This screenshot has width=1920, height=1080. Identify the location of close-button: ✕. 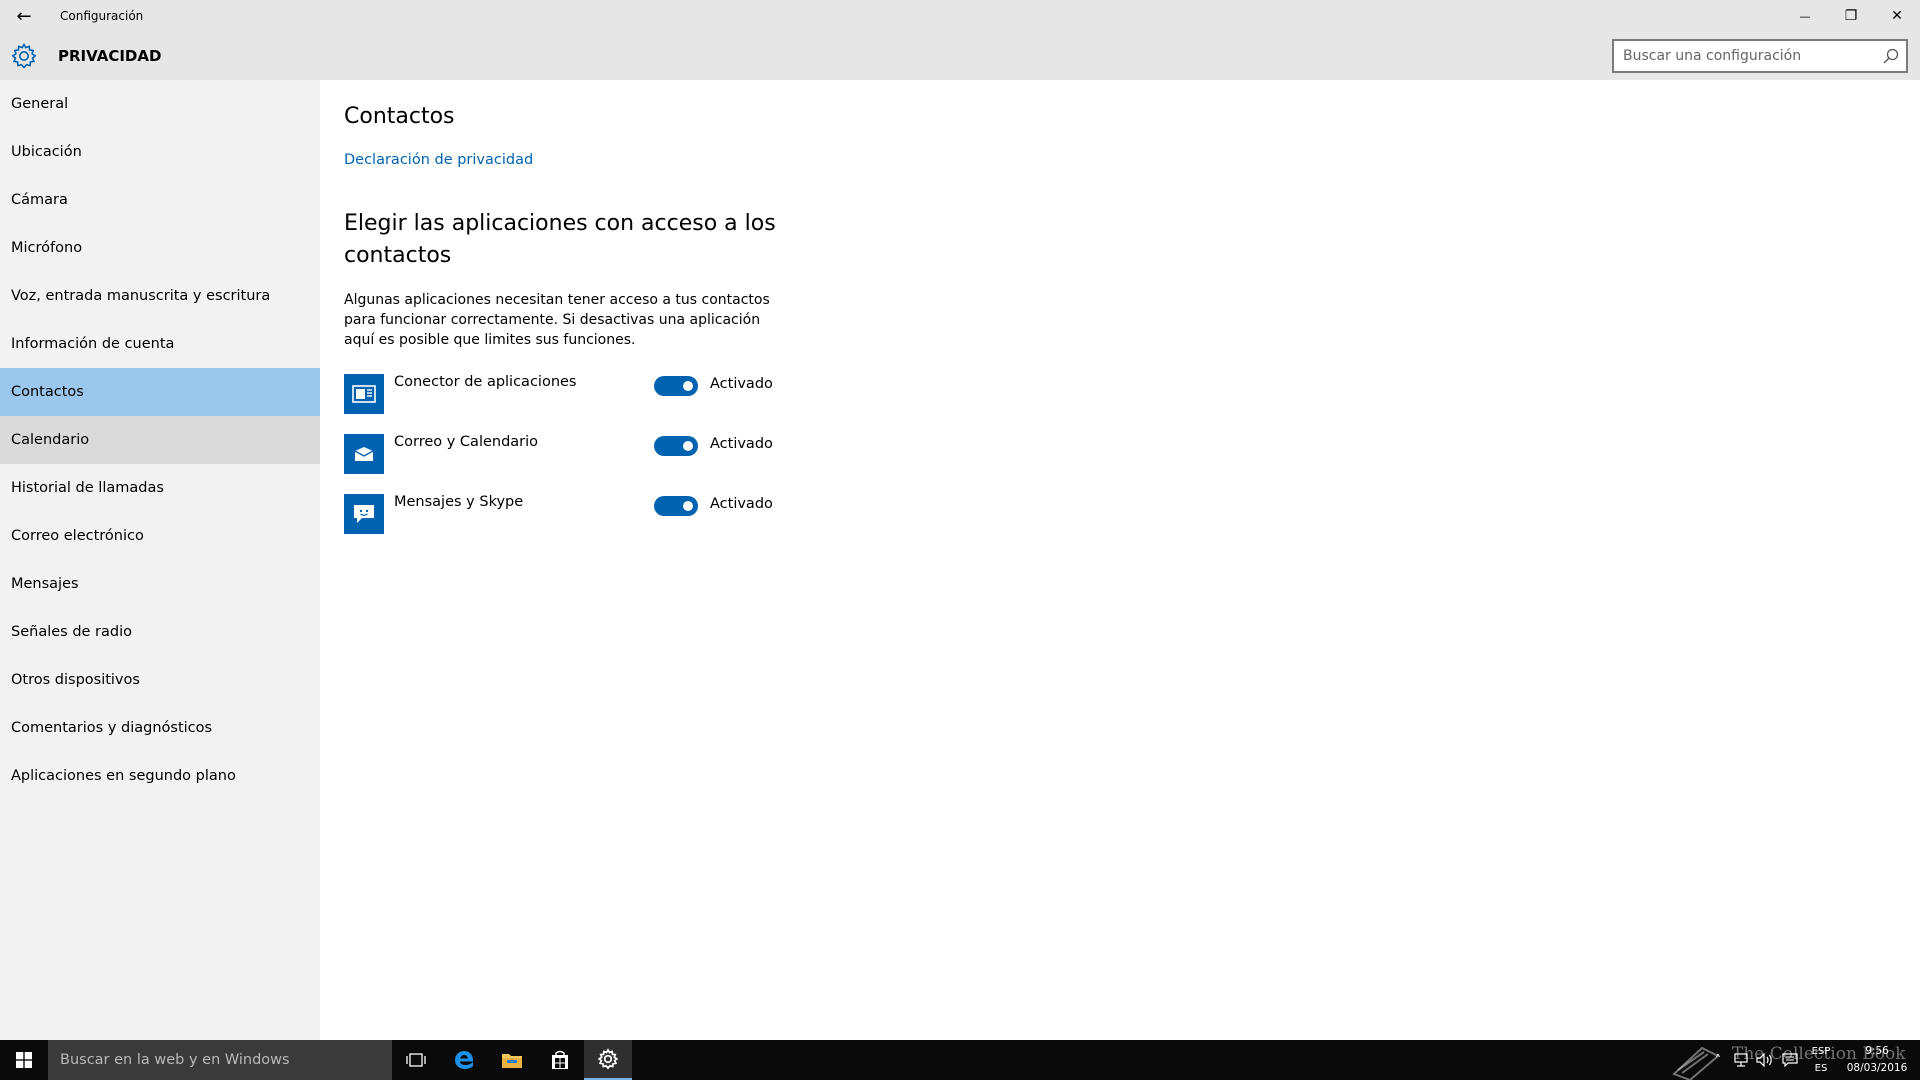
(1897, 16).